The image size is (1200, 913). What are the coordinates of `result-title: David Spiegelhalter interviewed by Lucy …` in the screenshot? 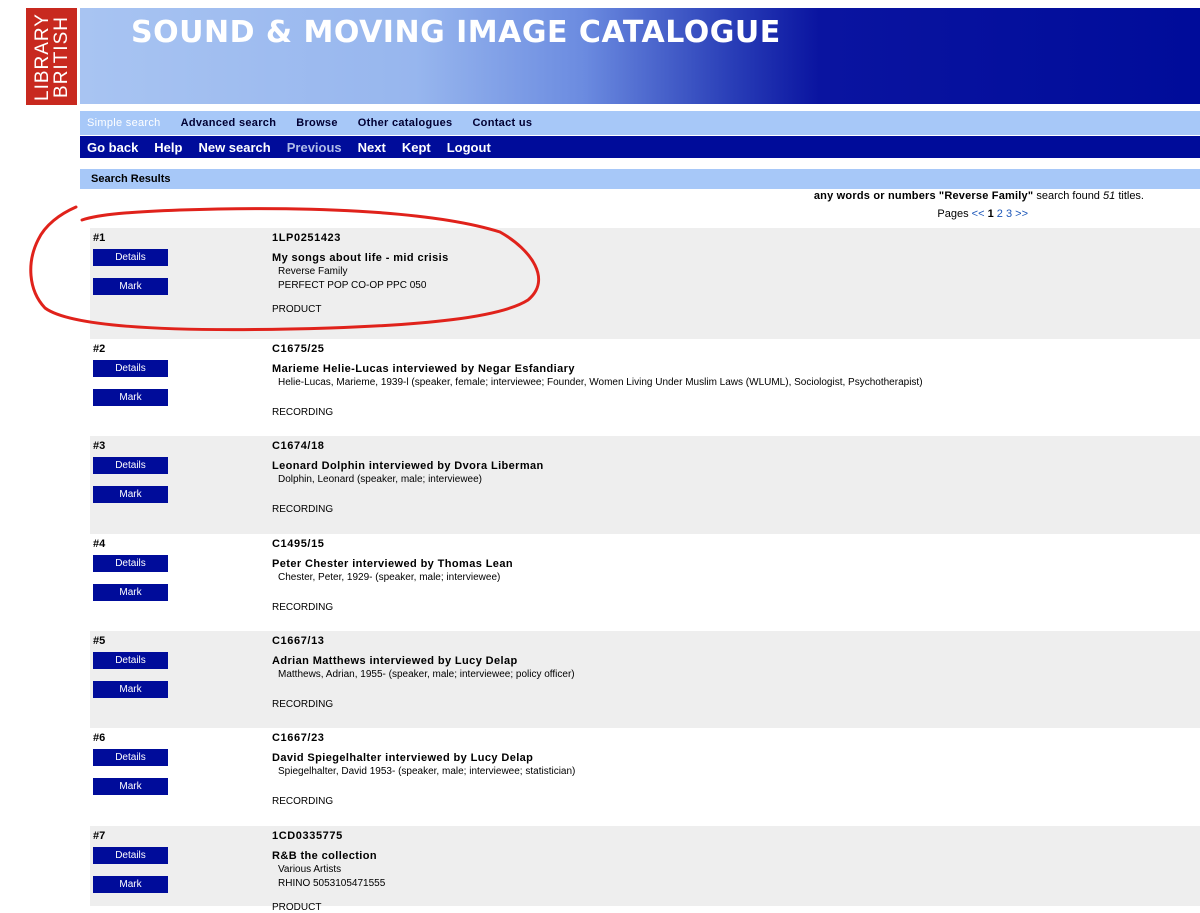 It's located at (402, 758).